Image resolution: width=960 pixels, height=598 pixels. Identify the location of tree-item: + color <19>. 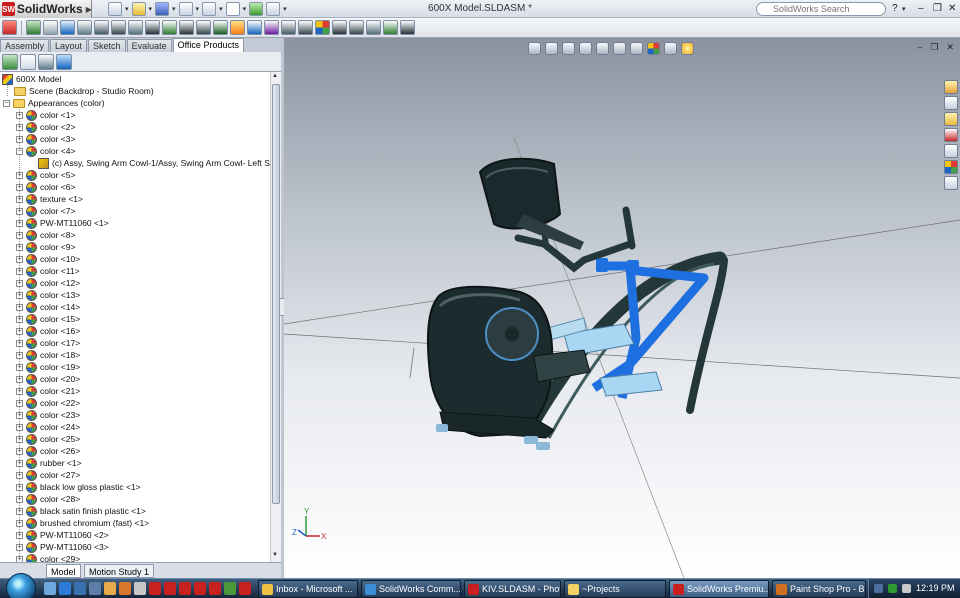
(48, 367).